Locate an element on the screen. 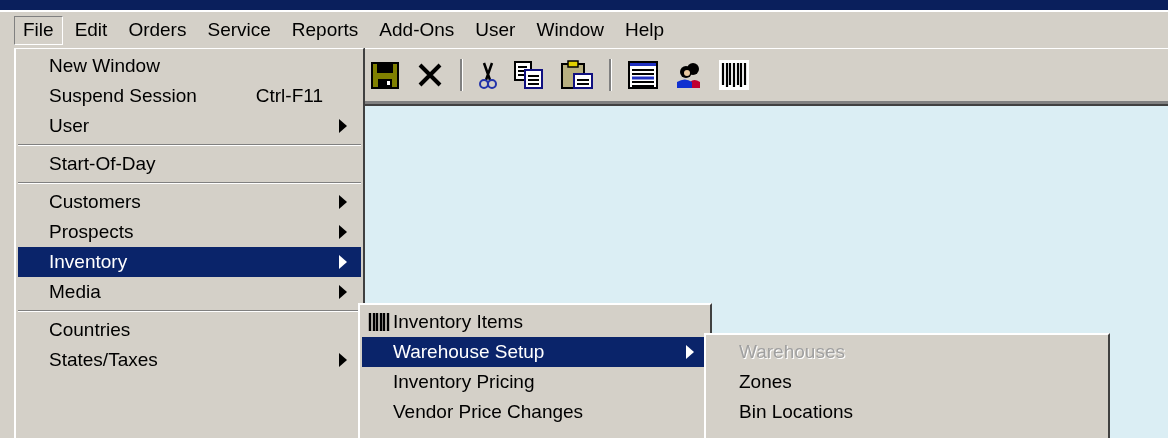 This screenshot has height=438, width=1168. menu-item: Media is located at coordinates (189, 292).